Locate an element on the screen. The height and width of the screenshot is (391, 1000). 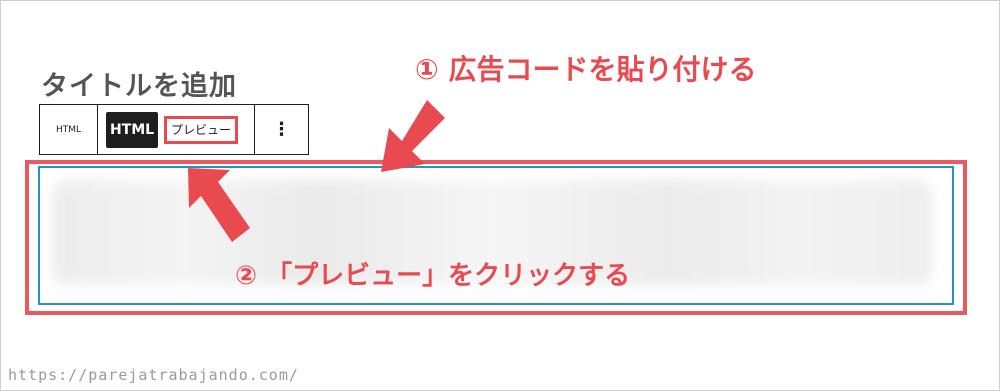
annotation-step1: ① 広告コードを貼り付ける is located at coordinates (586, 69).